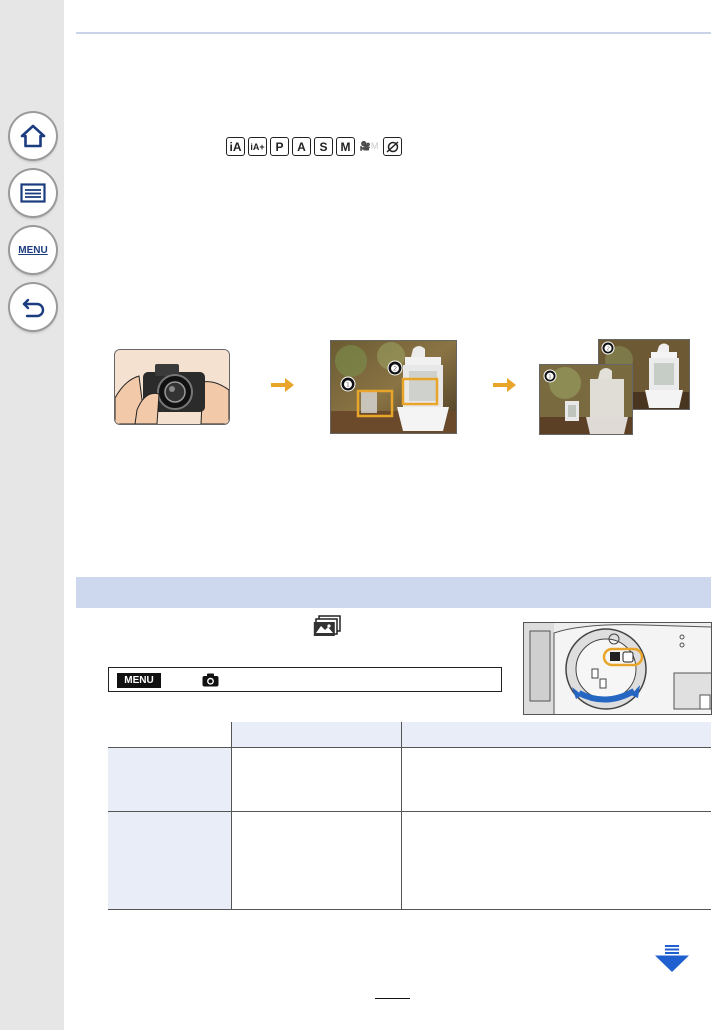 The height and width of the screenshot is (1030, 724). I want to click on camera-hold-illustration, so click(172, 387).